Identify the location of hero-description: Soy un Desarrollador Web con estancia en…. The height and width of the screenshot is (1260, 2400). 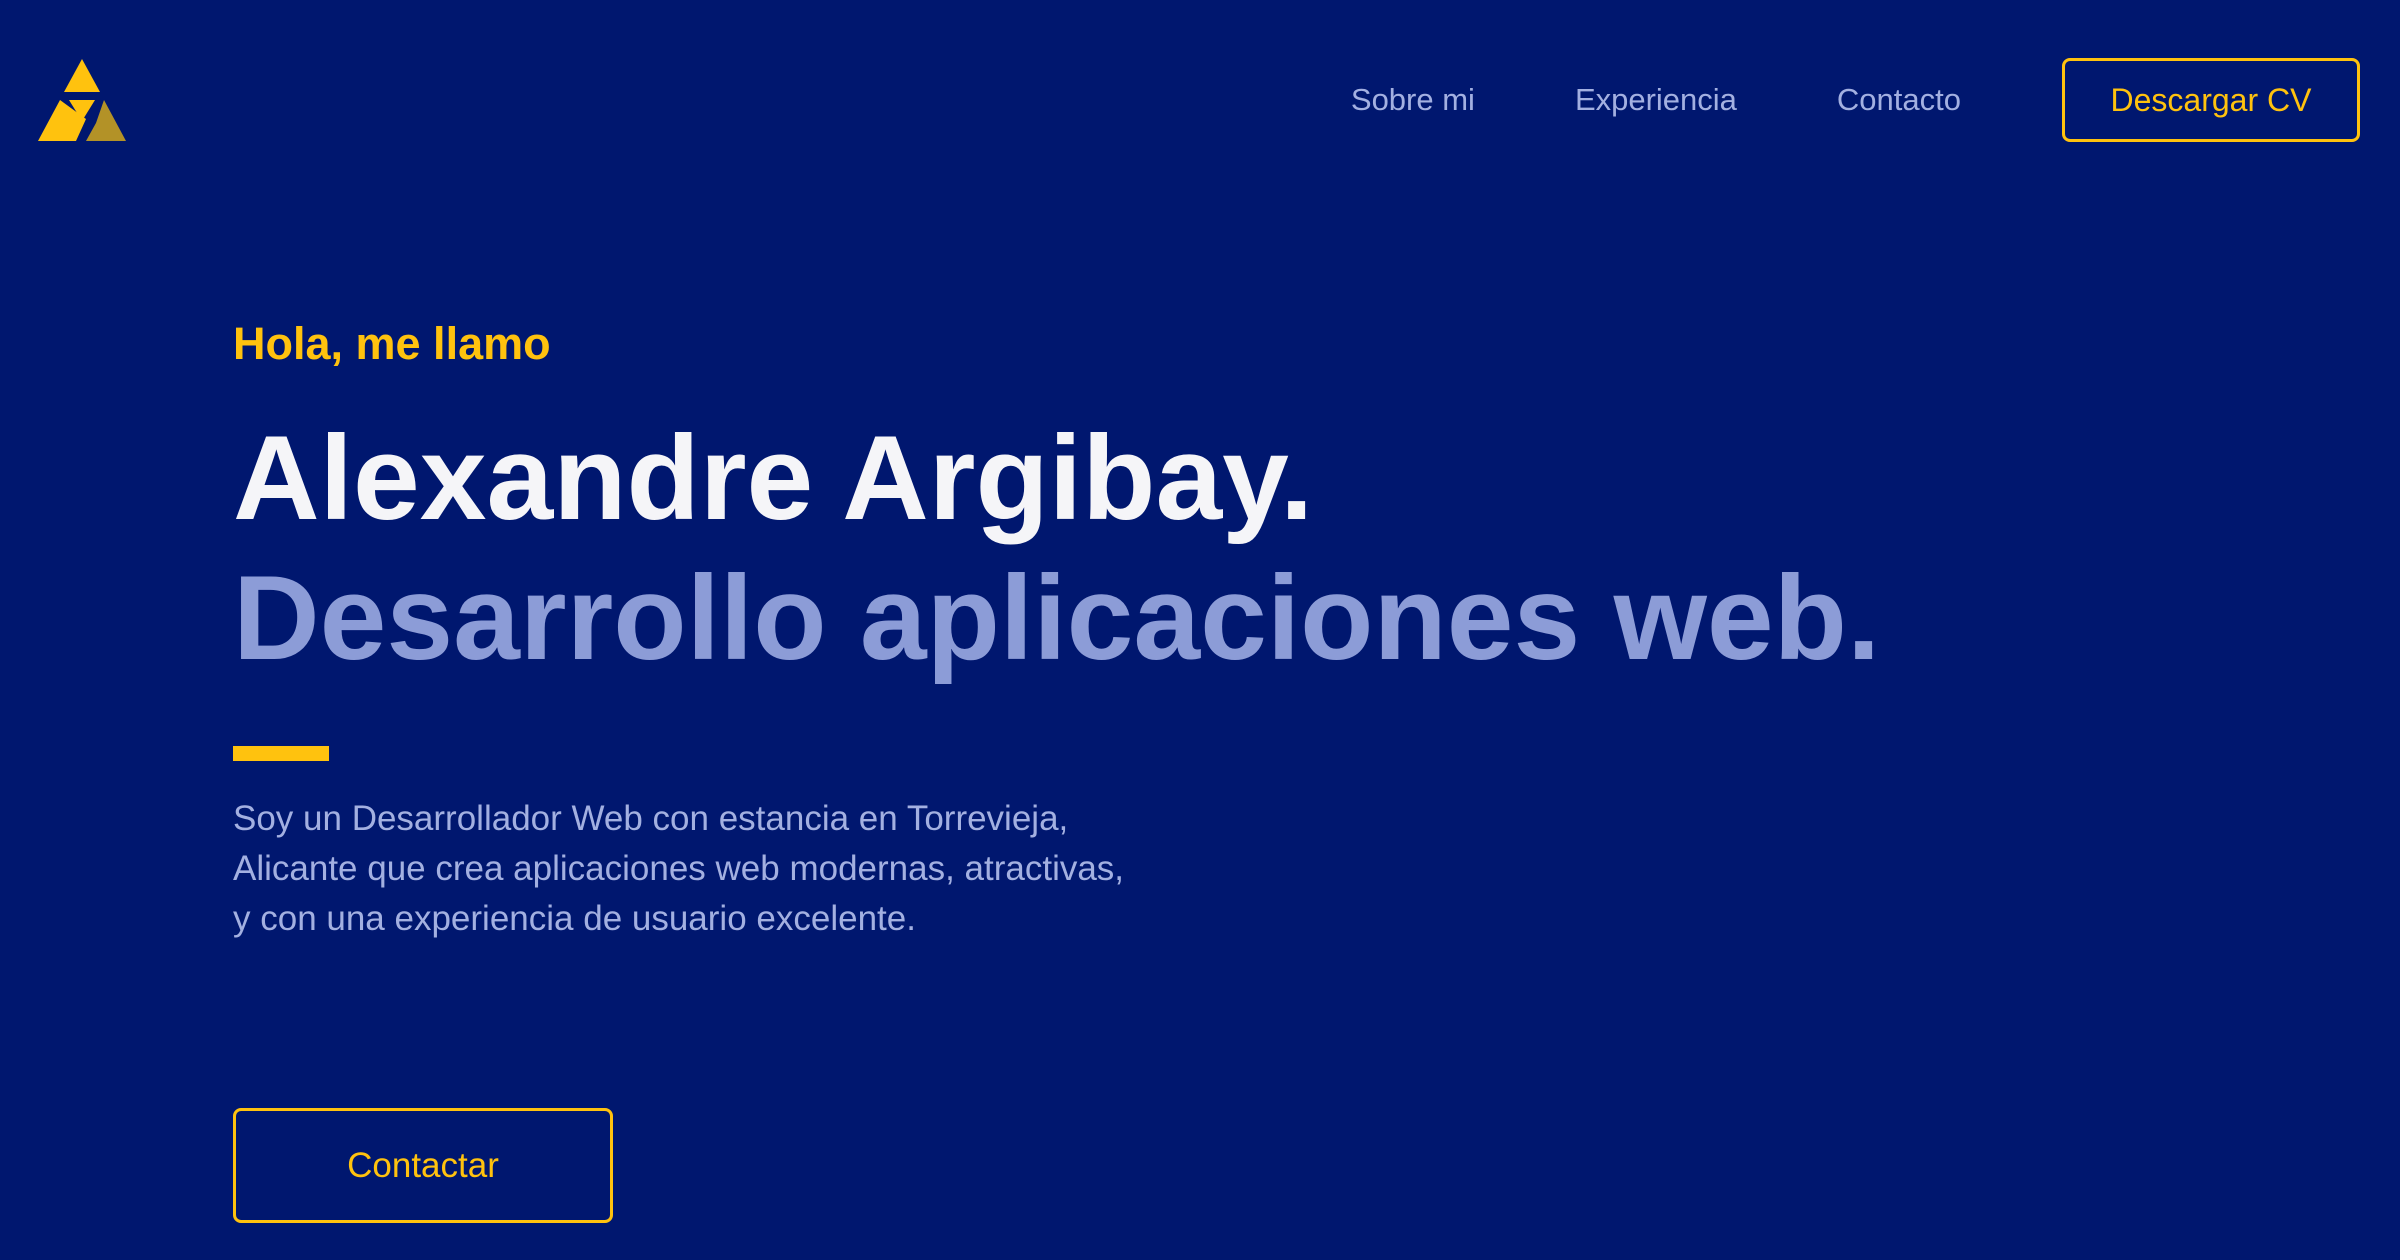
(713, 869).